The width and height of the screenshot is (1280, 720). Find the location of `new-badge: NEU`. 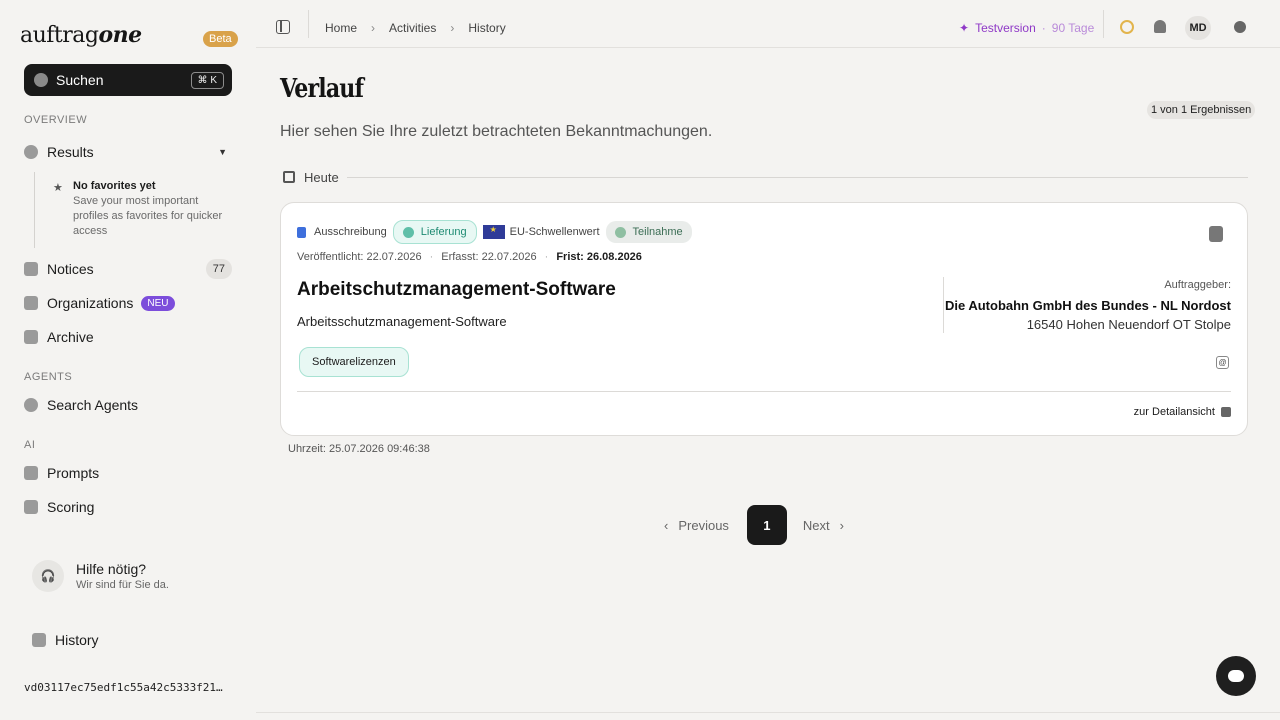

new-badge: NEU is located at coordinates (158, 303).